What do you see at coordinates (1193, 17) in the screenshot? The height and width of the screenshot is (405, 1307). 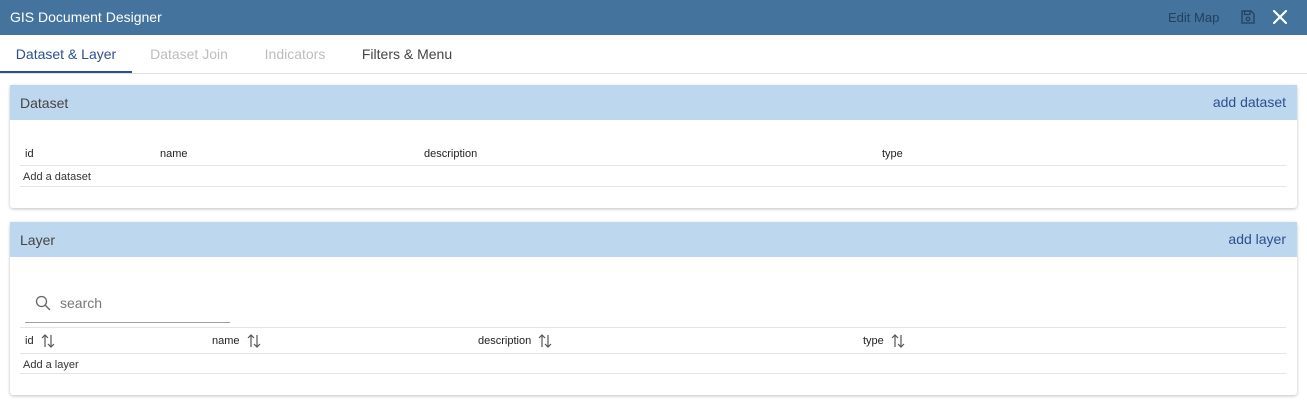 I see `edit-map-button: Edit Map` at bounding box center [1193, 17].